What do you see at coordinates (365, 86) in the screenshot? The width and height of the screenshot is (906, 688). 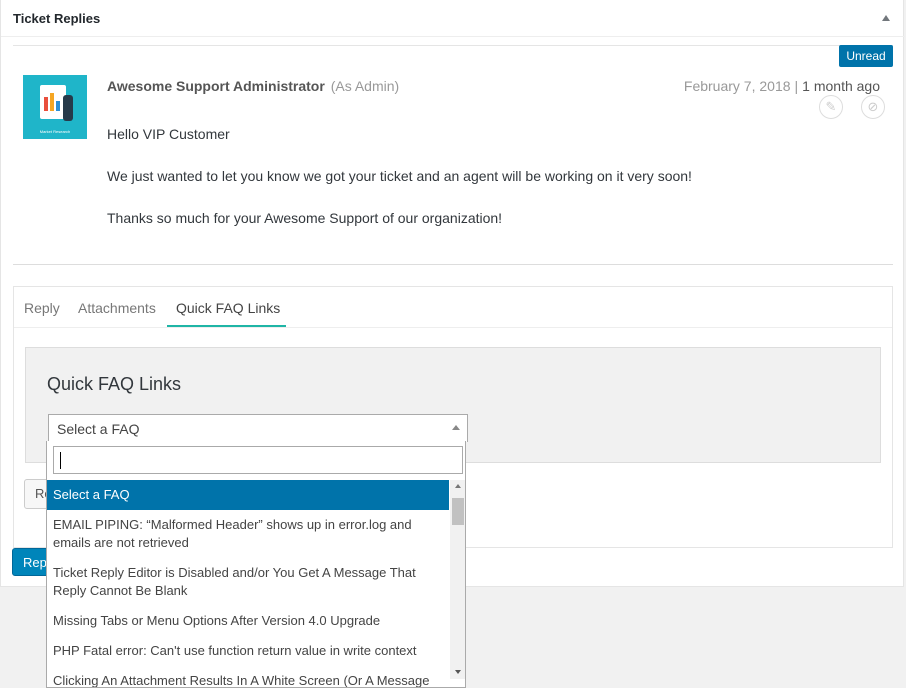 I see `author-role: (As Admin)` at bounding box center [365, 86].